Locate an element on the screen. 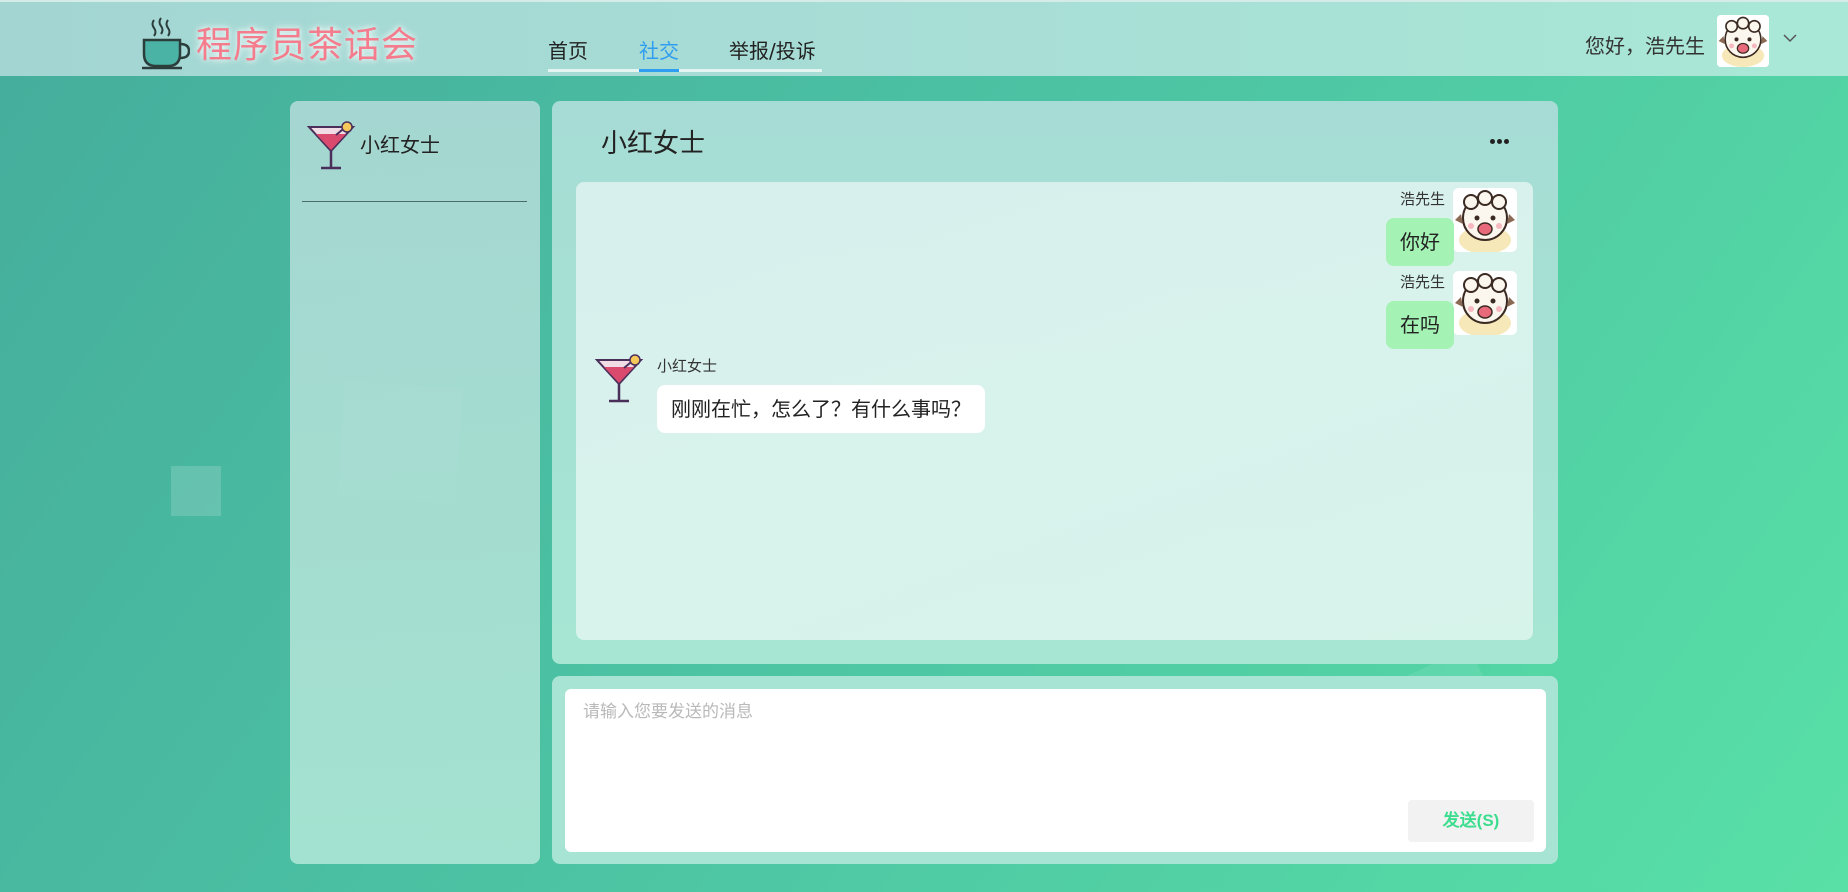 This screenshot has height=892, width=1848. message-bubble: 刚刚在忙，怎么了？有什么事吗？ is located at coordinates (821, 409).